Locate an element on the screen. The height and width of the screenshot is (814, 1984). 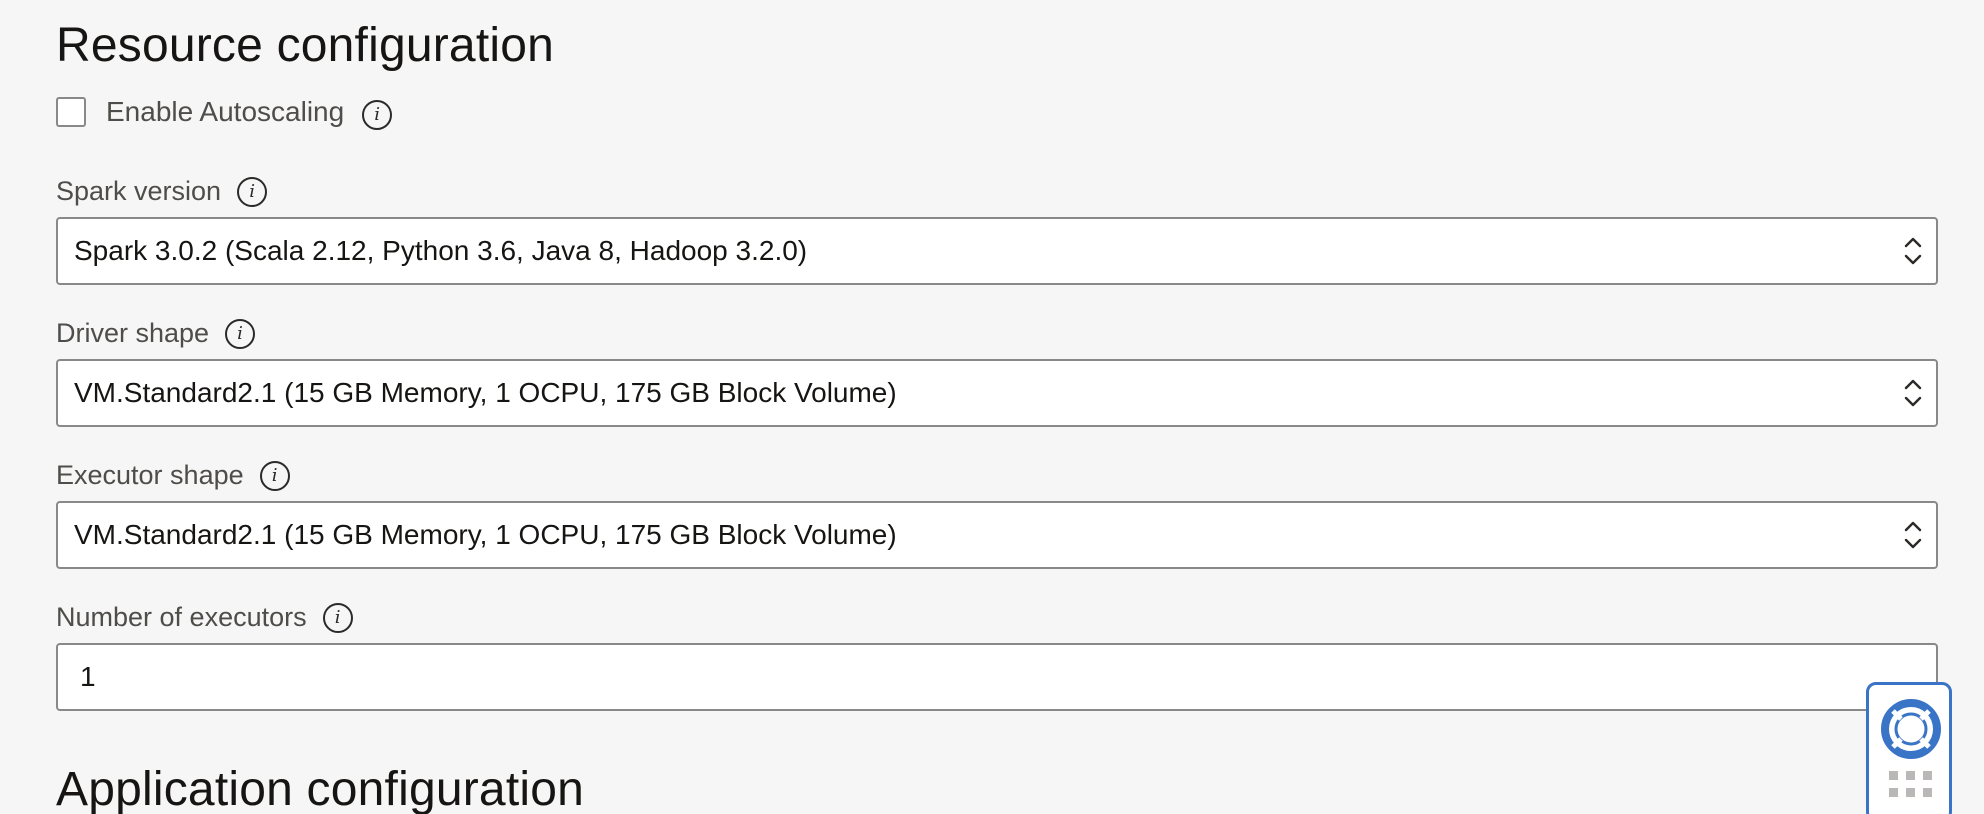
executor-shape-info-icon: i is located at coordinates (274, 475).